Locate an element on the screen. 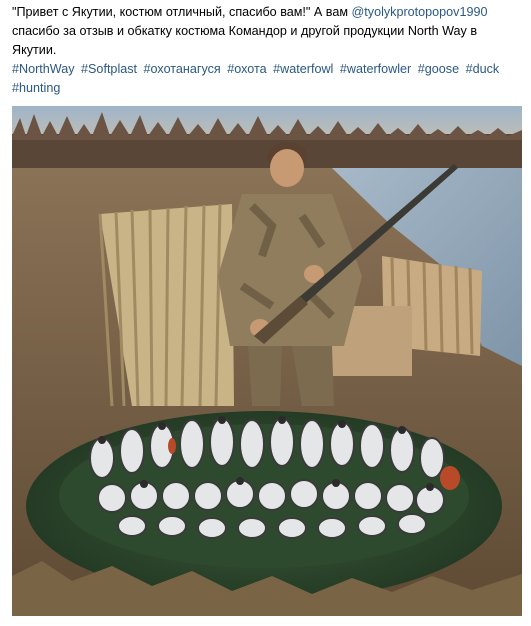  hashtag-link: #goose is located at coordinates (438, 69).